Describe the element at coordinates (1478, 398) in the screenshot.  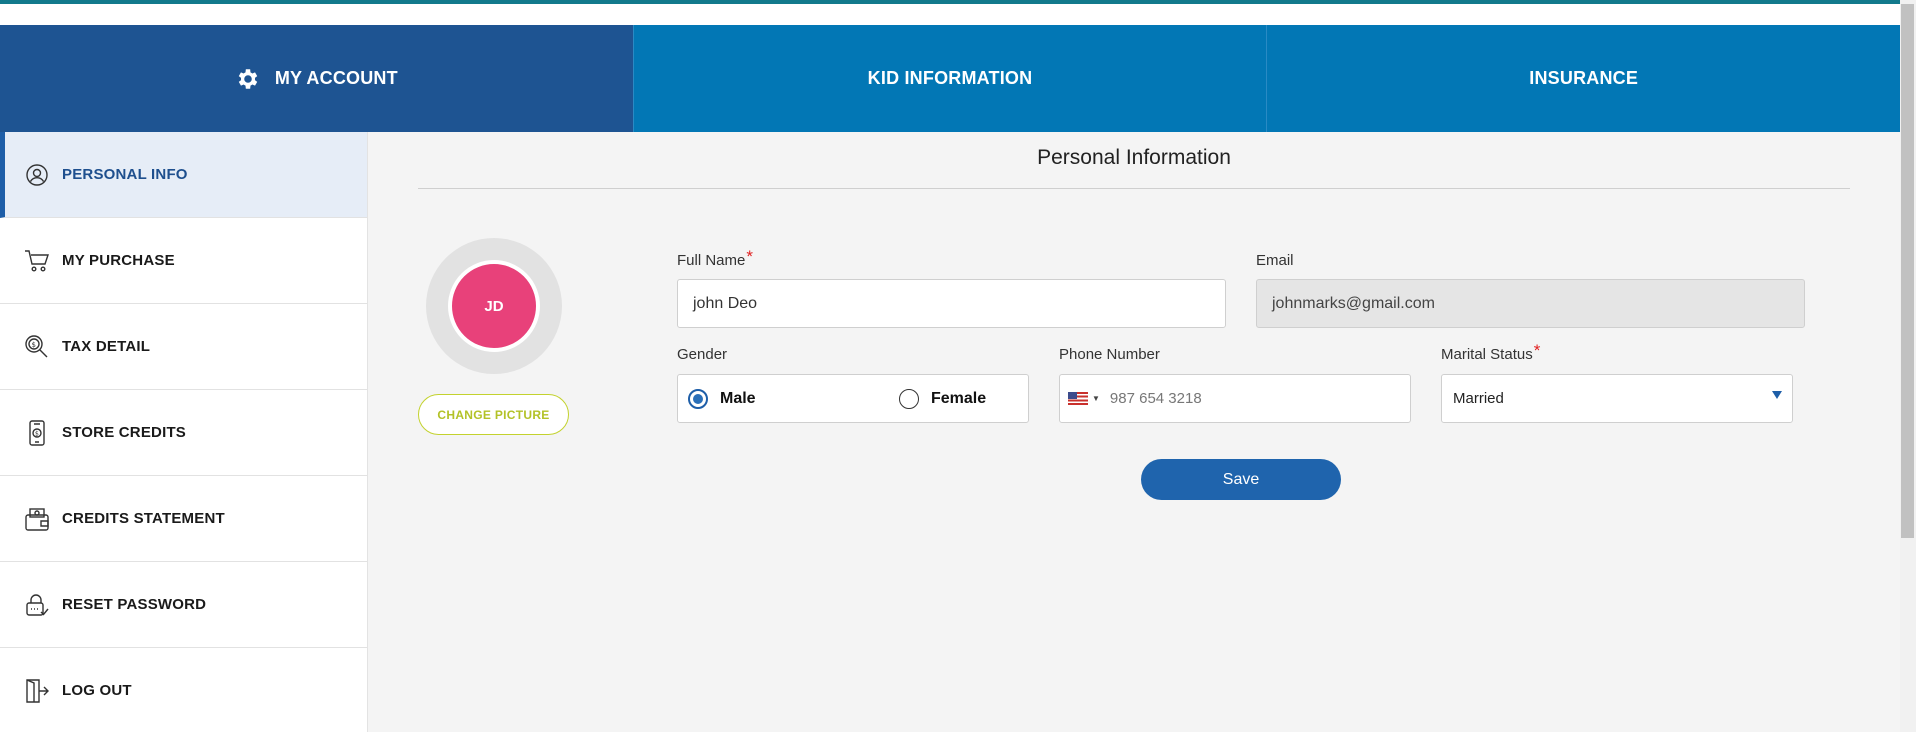
I see `marital-status-value: Married` at that location.